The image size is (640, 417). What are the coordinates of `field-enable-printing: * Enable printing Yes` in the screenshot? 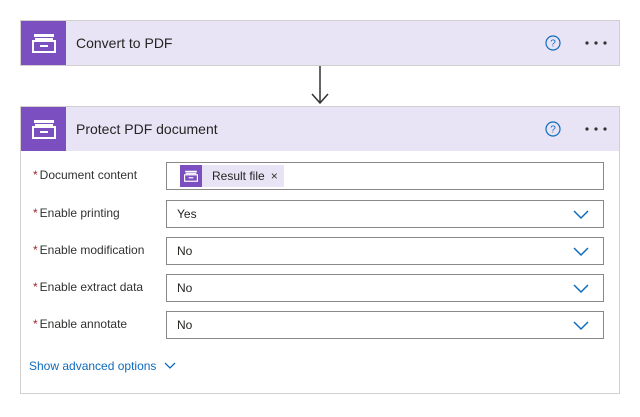 It's located at (320, 215).